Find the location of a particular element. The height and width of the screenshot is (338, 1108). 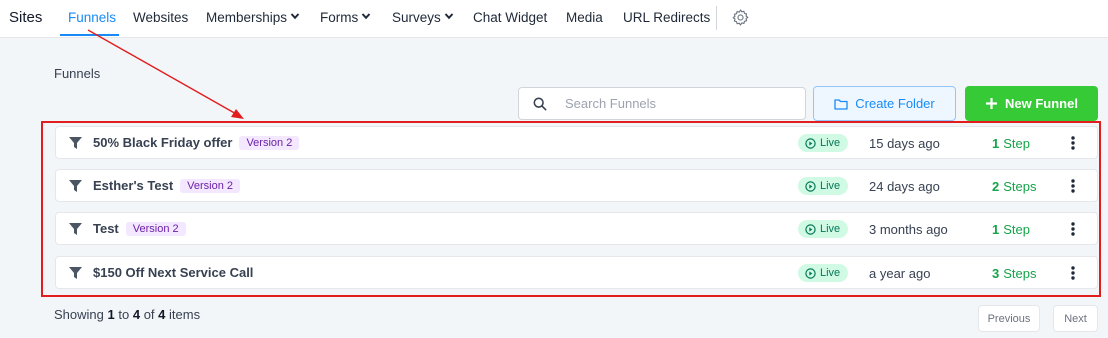

plus-icon is located at coordinates (992, 103).